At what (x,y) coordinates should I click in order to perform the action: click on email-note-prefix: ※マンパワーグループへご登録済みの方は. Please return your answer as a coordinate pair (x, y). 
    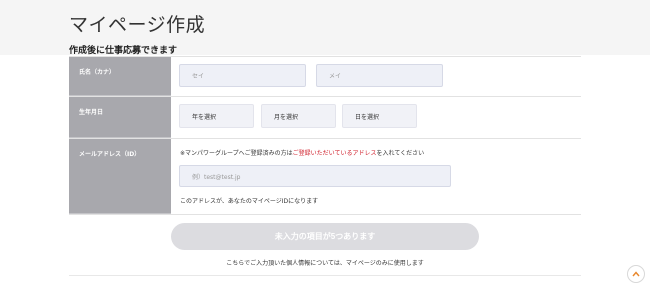
    Looking at the image, I should click on (236, 153).